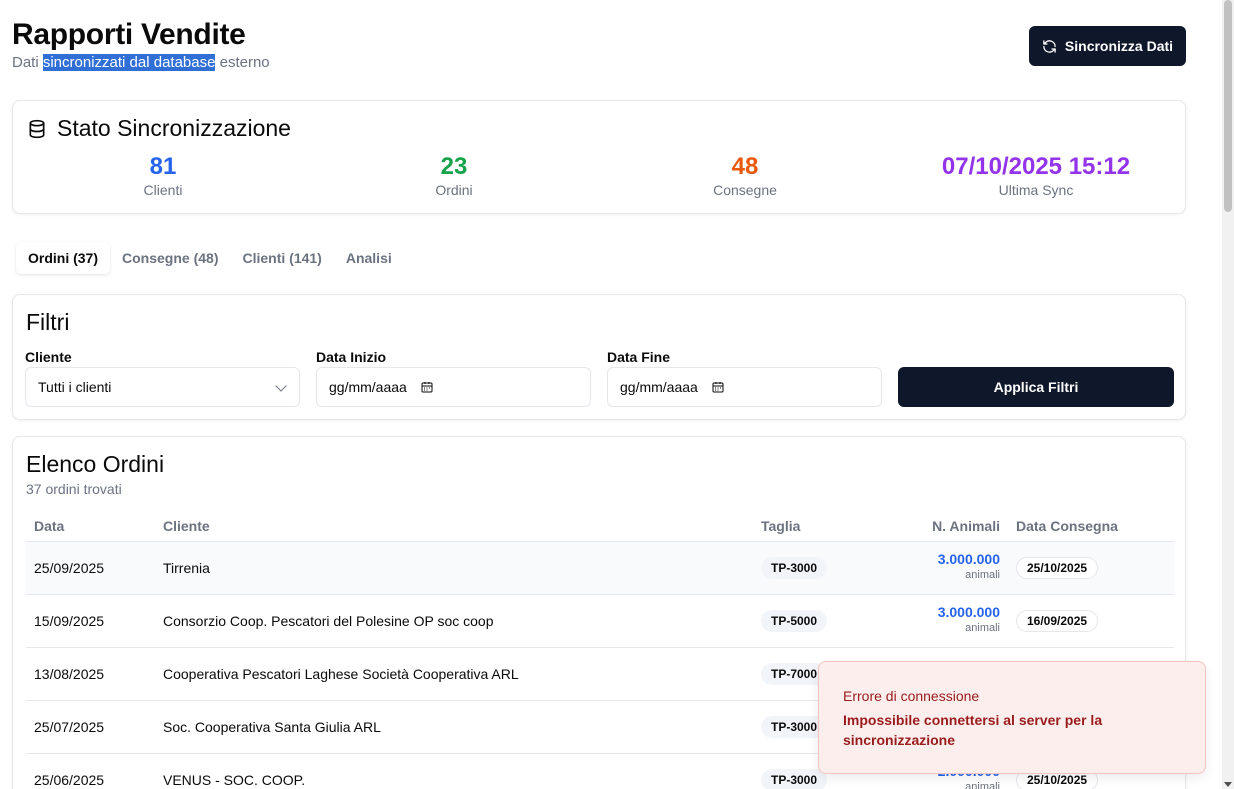  Describe the element at coordinates (1057, 568) in the screenshot. I see `consegna-badge: 25/10/2025` at that location.